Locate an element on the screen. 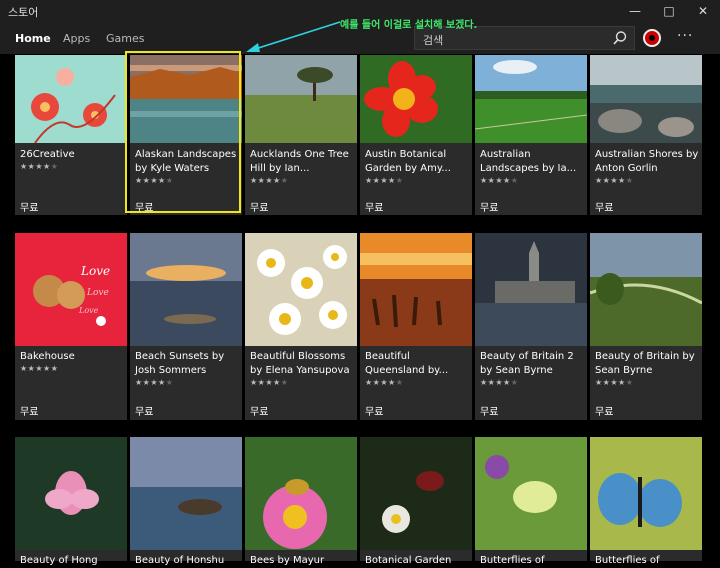 The width and height of the screenshot is (720, 568). annotation-highlight-box is located at coordinates (183, 132).